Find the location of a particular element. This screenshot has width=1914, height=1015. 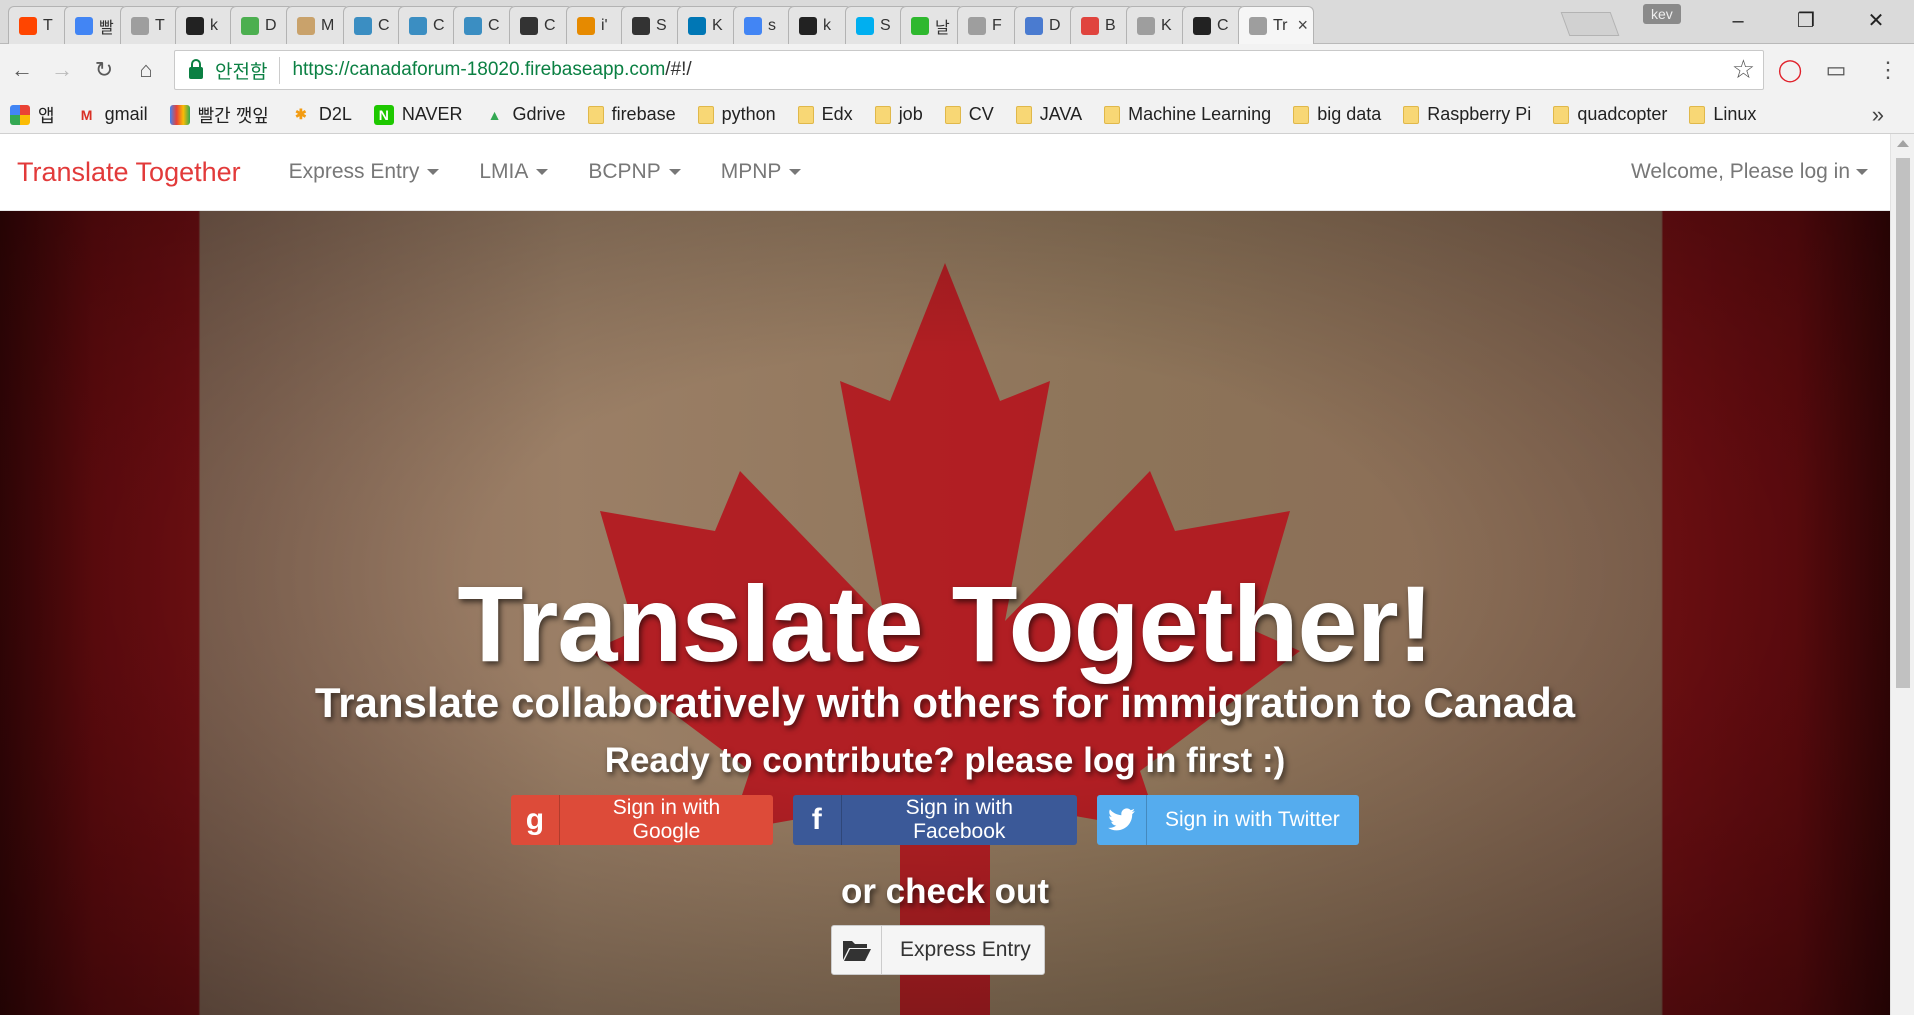

menu-icon: ⋮ is located at coordinates (1888, 70).